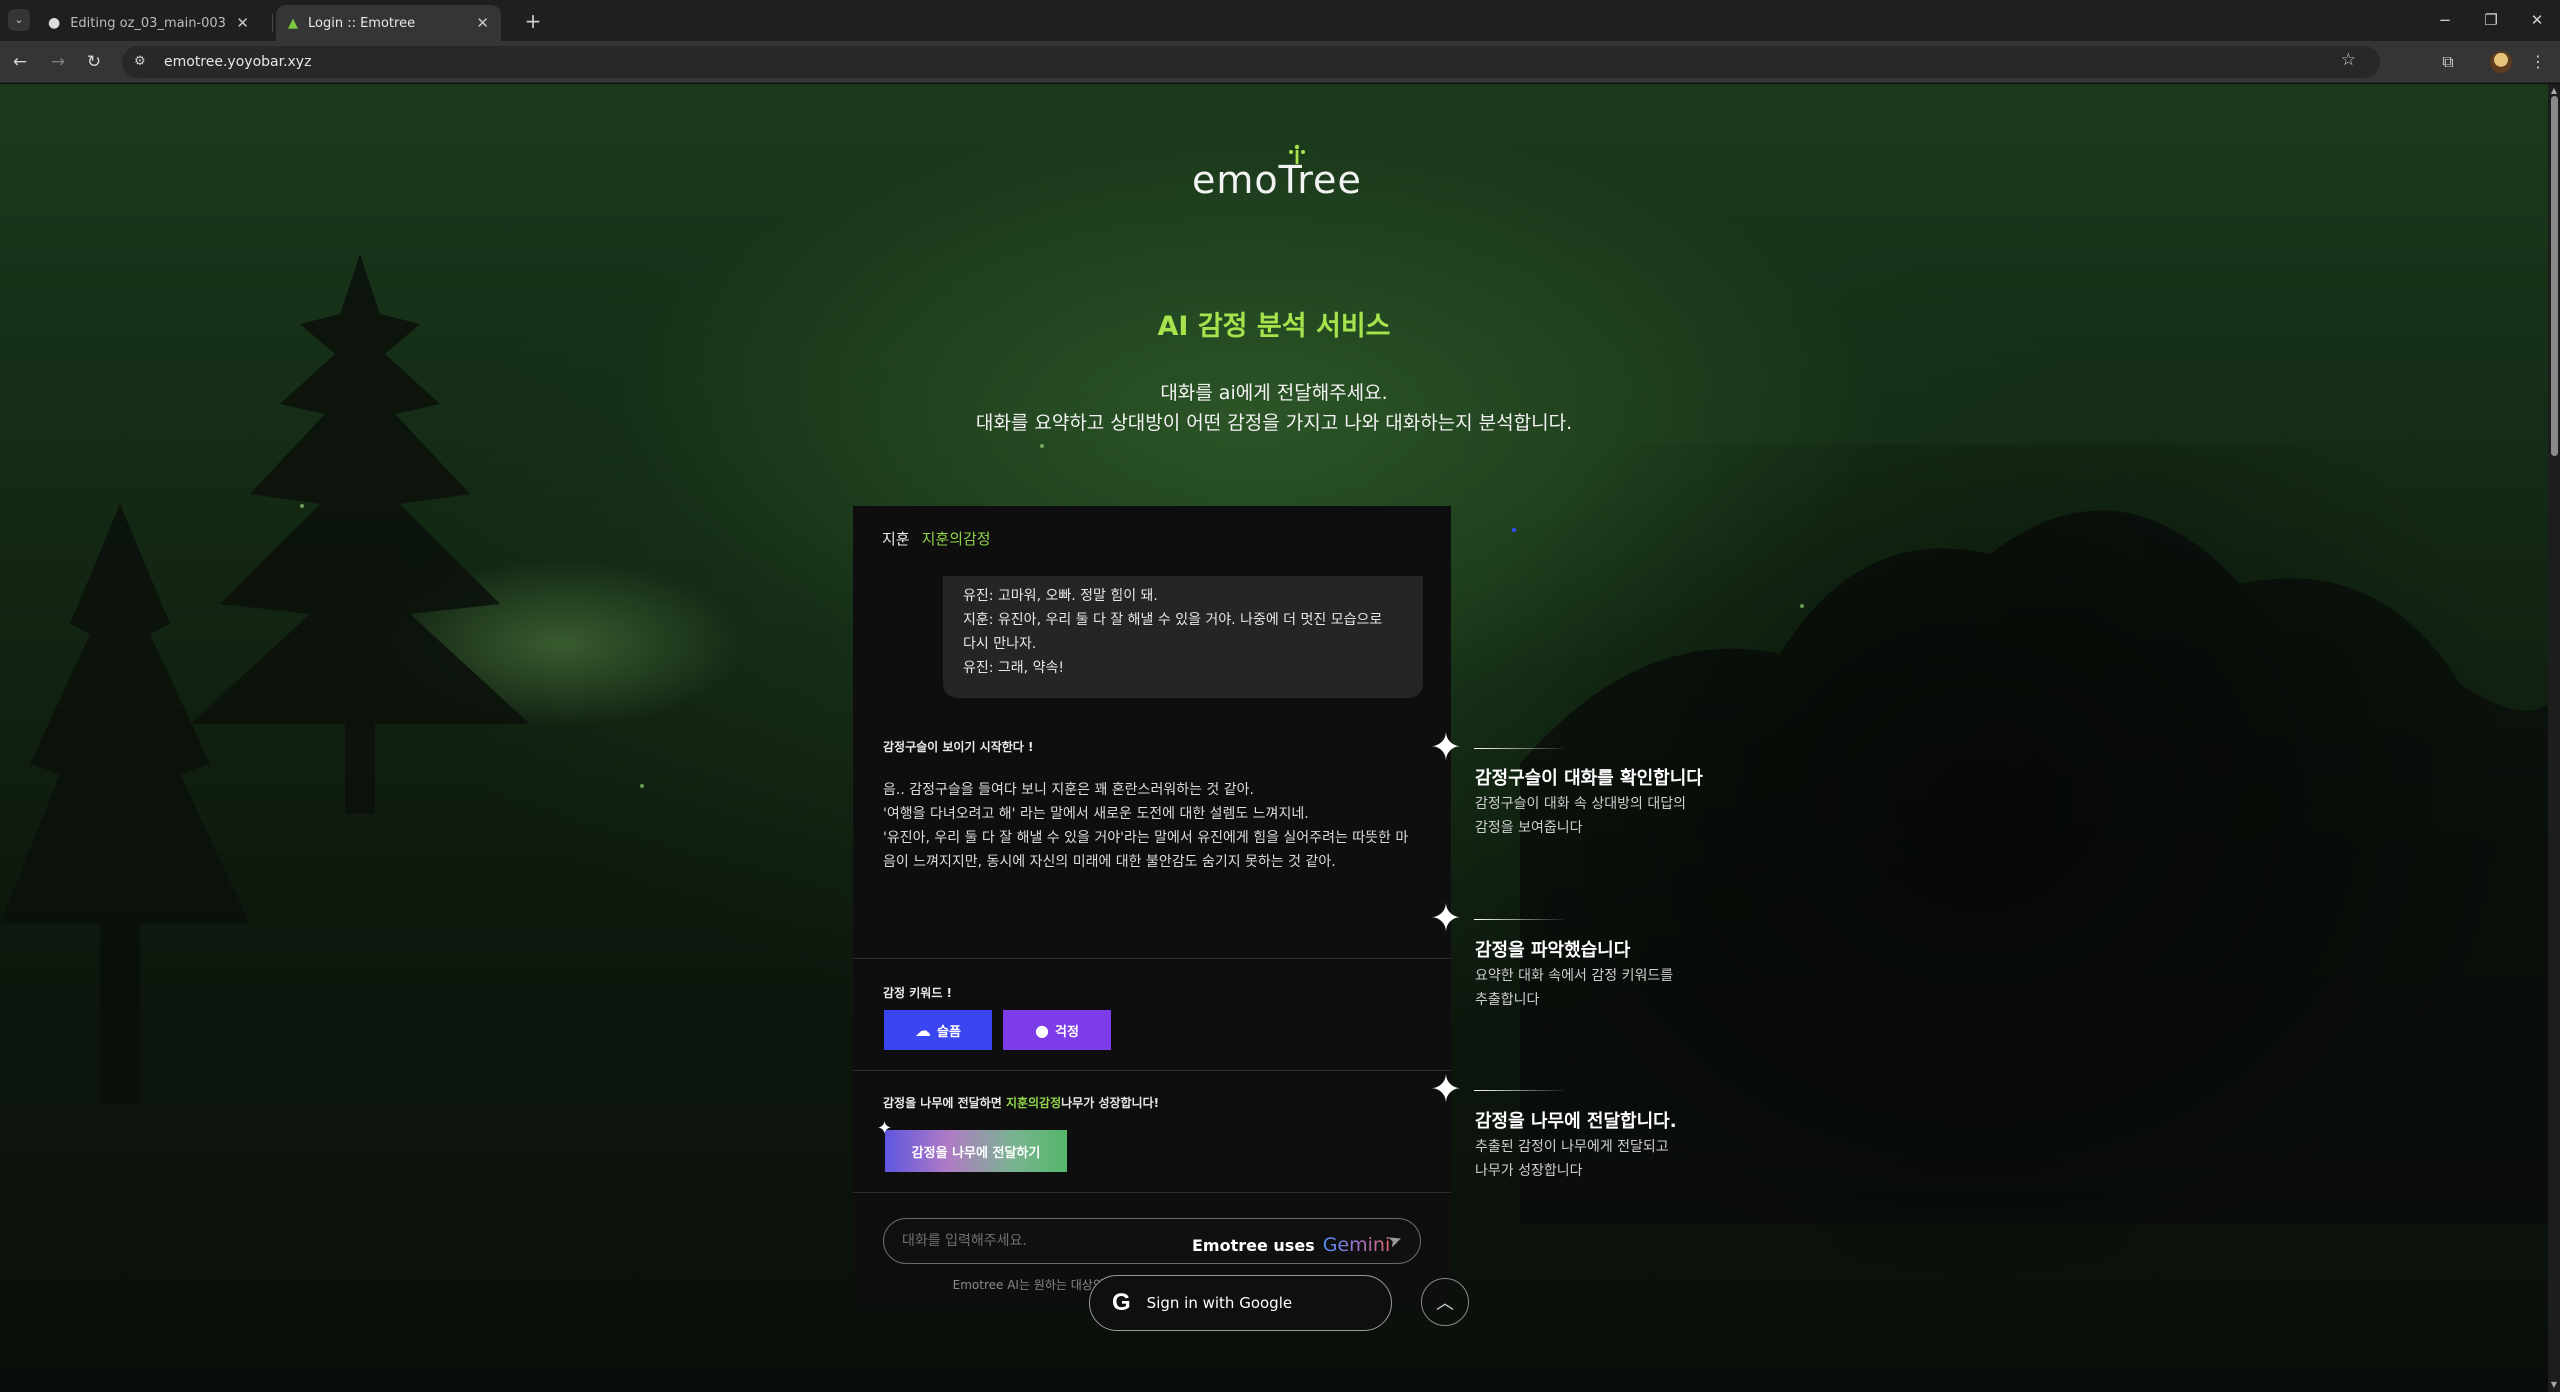  Describe the element at coordinates (2491, 20) in the screenshot. I see `restore-icon: ❐` at that location.